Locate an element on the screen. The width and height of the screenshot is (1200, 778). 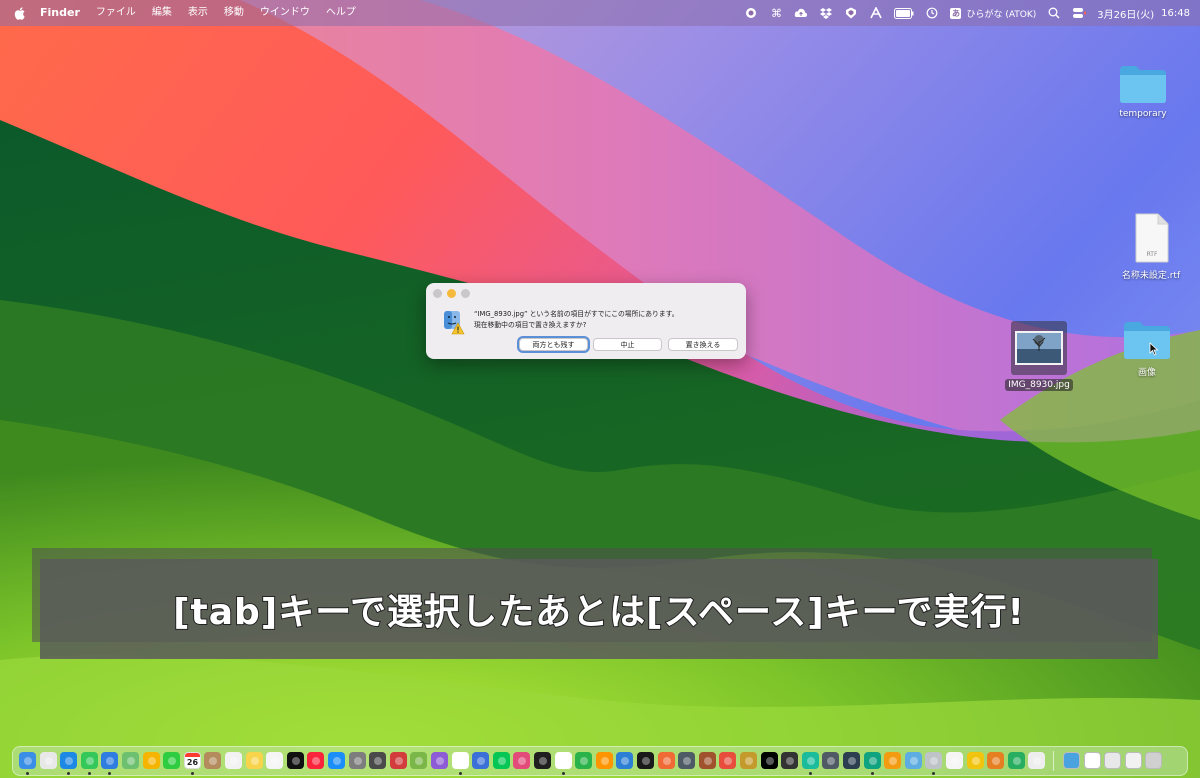
desktop-label-images: 画像 is located at coordinates (1146, 373).